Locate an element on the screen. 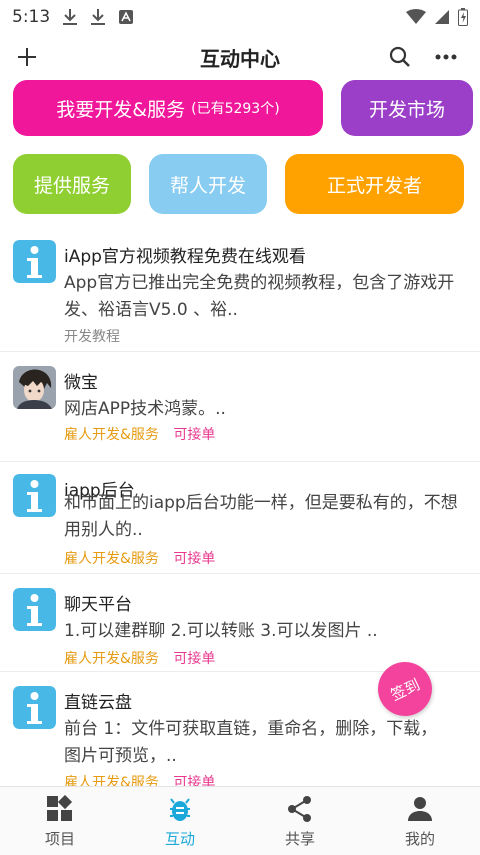 Image resolution: width=480 pixels, height=855 pixels. more-horizontal-icon is located at coordinates (446, 57).